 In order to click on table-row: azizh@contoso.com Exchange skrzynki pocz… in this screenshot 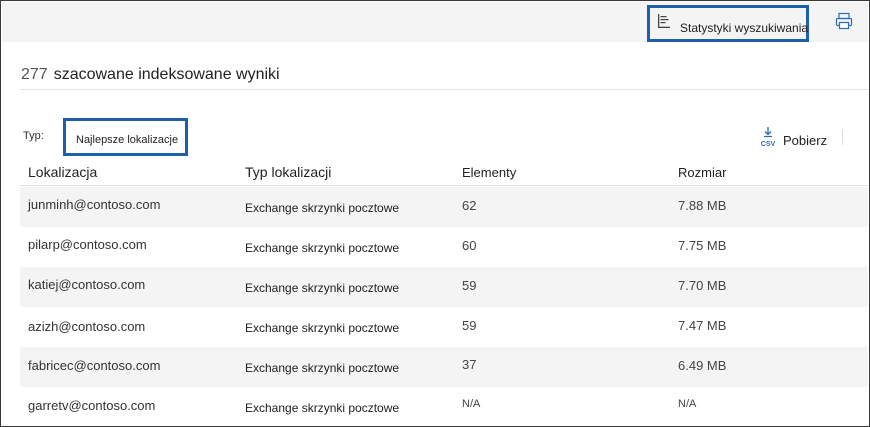, I will do `click(444, 327)`.